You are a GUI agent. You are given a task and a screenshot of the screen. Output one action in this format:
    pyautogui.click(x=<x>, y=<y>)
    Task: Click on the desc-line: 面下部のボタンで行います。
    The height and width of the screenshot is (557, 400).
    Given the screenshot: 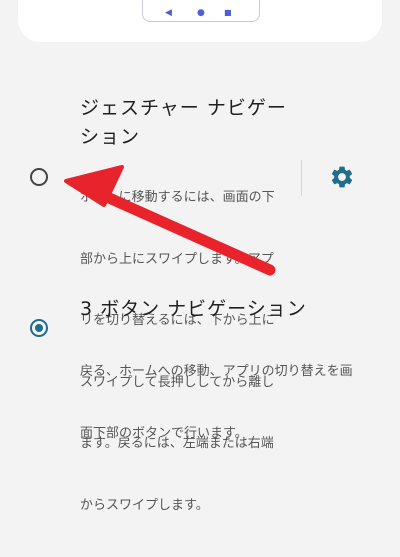 What is the action you would take?
    pyautogui.click(x=164, y=433)
    